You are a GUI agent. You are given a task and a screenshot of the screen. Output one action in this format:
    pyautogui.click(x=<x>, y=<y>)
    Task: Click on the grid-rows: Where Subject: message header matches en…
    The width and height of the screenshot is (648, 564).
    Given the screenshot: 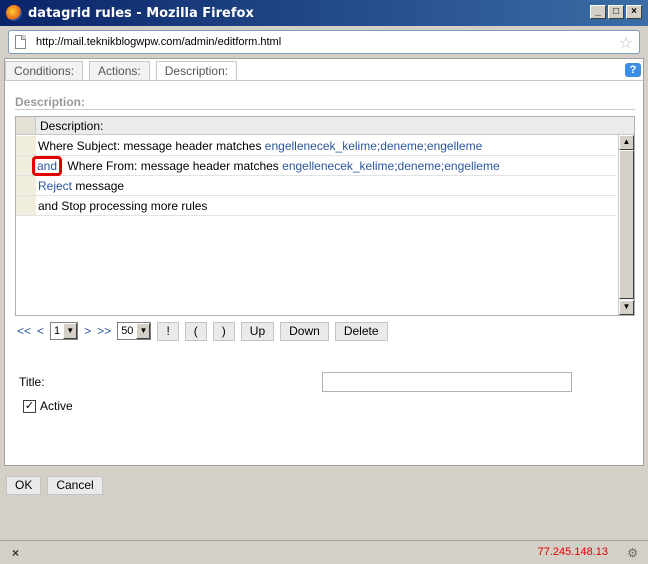 What is the action you would take?
    pyautogui.click(x=316, y=176)
    